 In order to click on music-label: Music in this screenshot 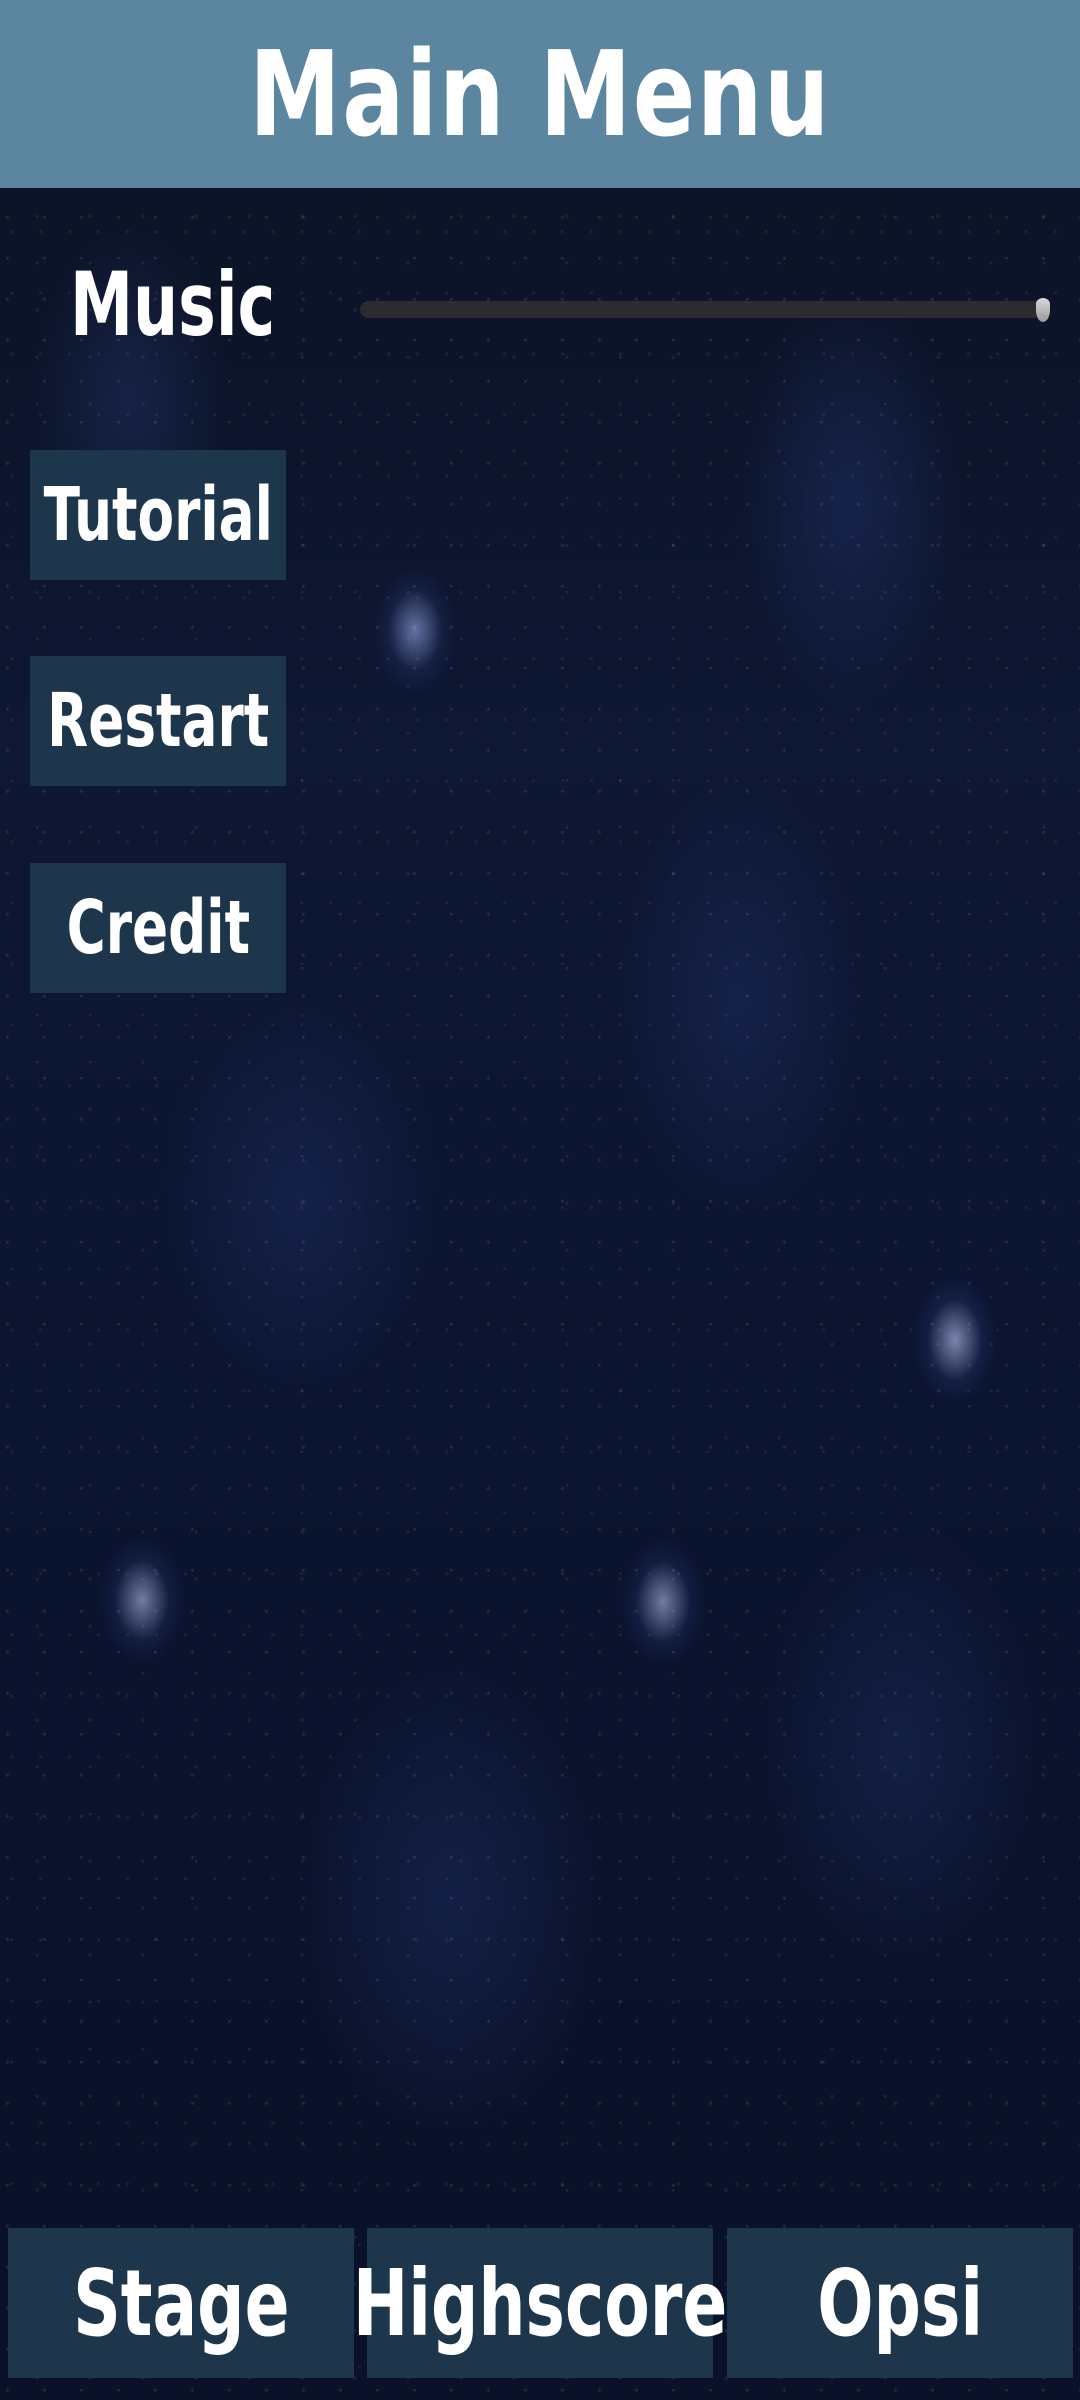, I will do `click(173, 304)`.